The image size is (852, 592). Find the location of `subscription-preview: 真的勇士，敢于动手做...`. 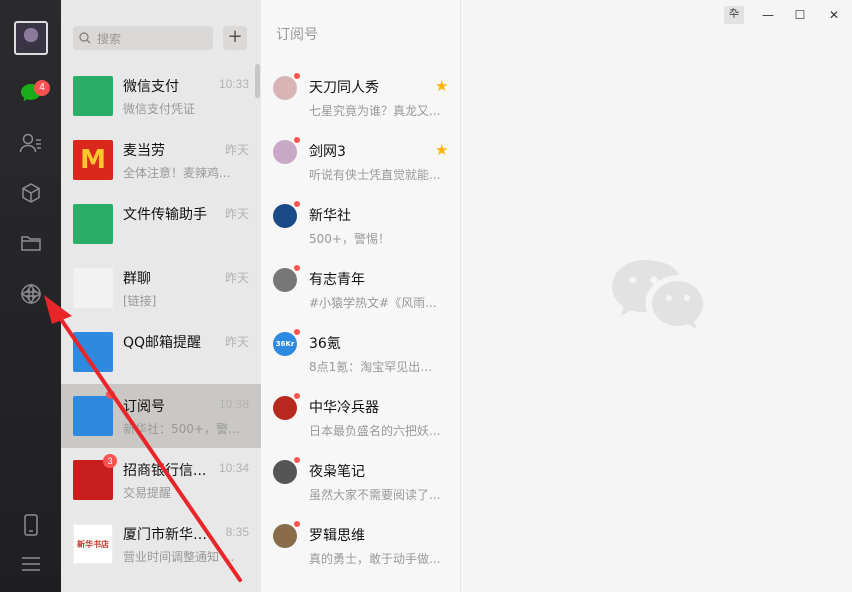

subscription-preview: 真的勇士，敢于动手做... is located at coordinates (375, 559).